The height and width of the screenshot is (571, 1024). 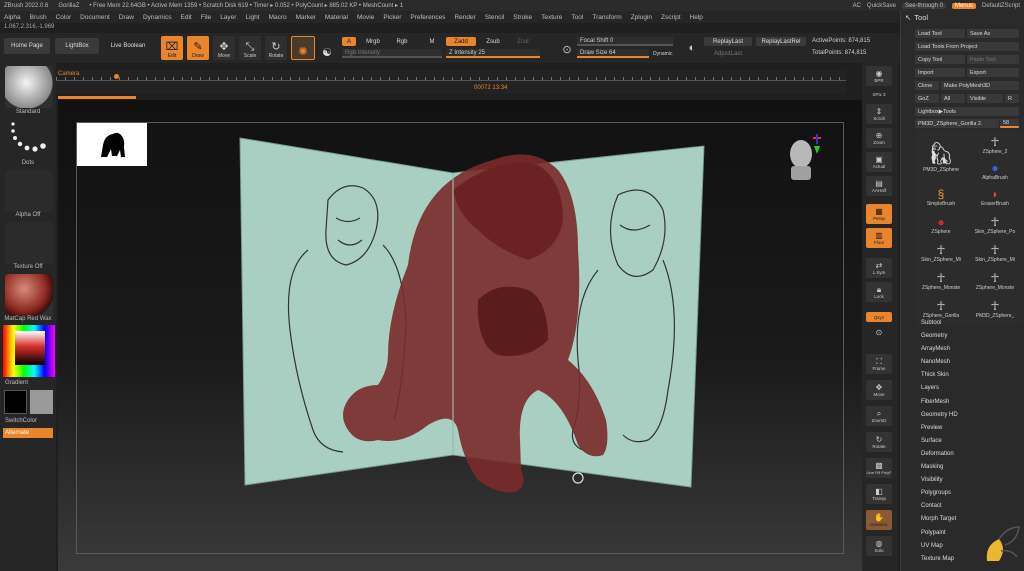 I want to click on menu-stroke: Stroke, so click(x=522, y=17).